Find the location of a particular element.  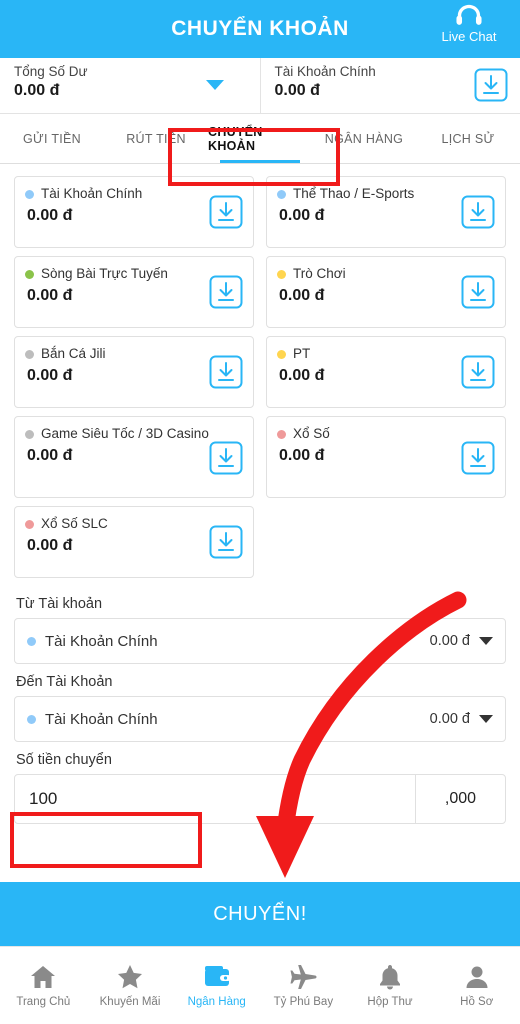

main-account-cell: Tài Khoản Chính 0.00 đ is located at coordinates (390, 85).